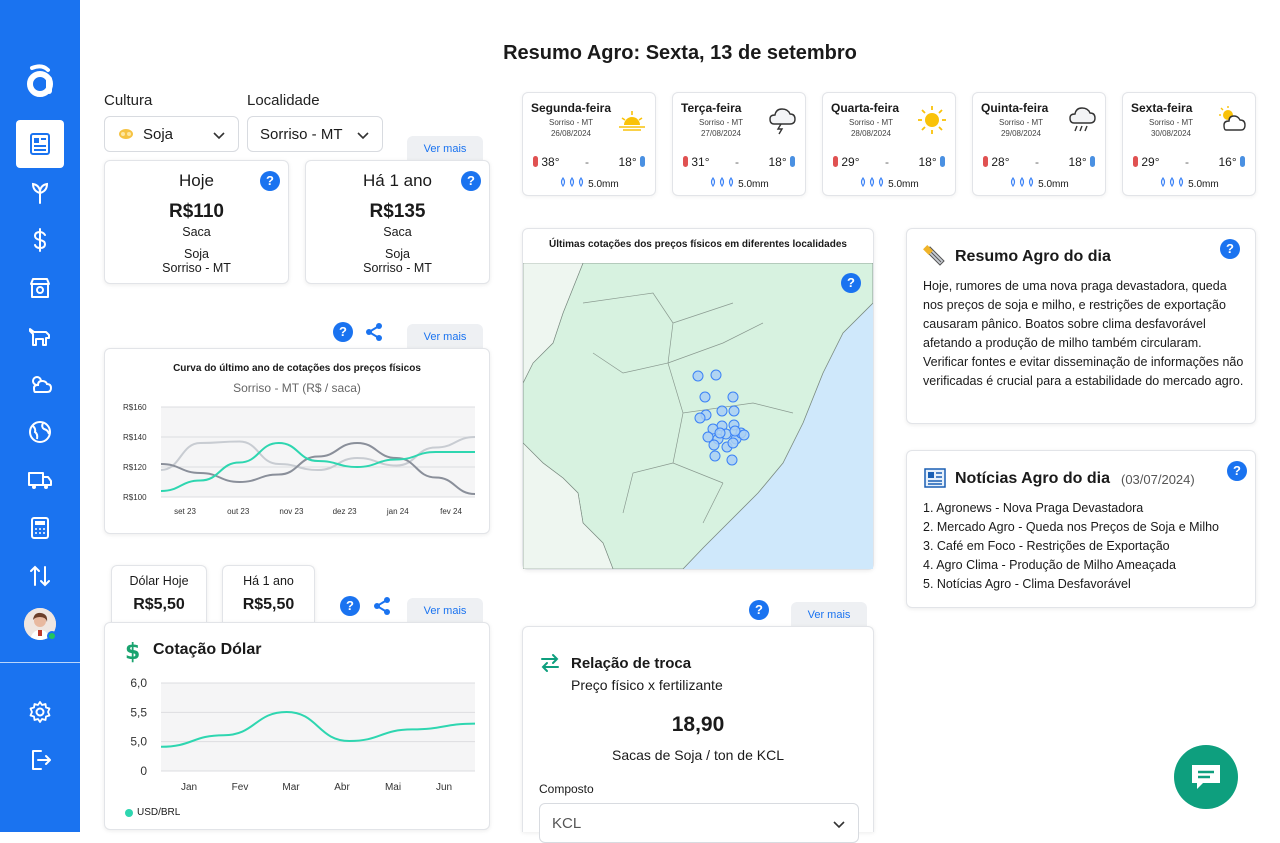 This screenshot has width=1280, height=843. What do you see at coordinates (291, 787) in the screenshot?
I see `x-tick-label: Mar` at bounding box center [291, 787].